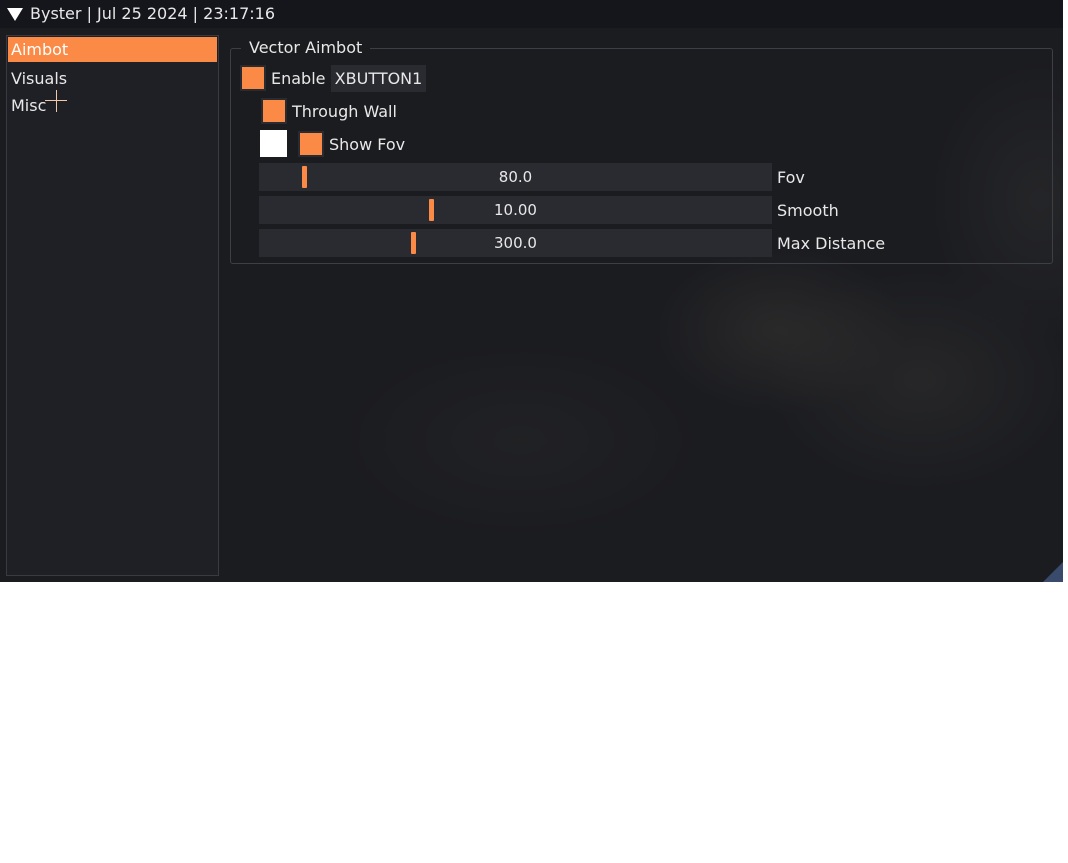 The image size is (1068, 863). What do you see at coordinates (56, 101) in the screenshot?
I see `crosshair-cursor-icon` at bounding box center [56, 101].